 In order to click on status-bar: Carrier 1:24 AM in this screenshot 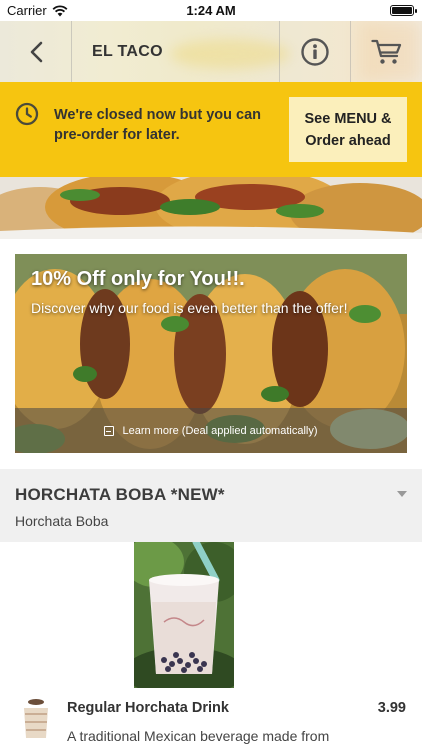, I will do `click(211, 10)`.